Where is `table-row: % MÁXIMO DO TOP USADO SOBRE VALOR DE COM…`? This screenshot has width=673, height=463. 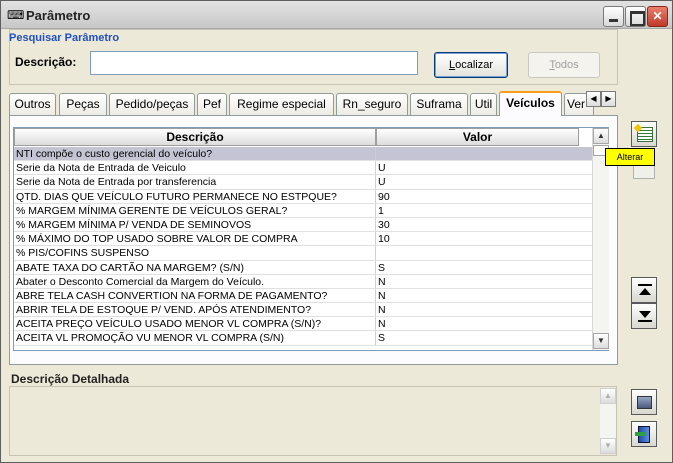
table-row: % MÁXIMO DO TOP USADO SOBRE VALOR DE COM… is located at coordinates (303, 239).